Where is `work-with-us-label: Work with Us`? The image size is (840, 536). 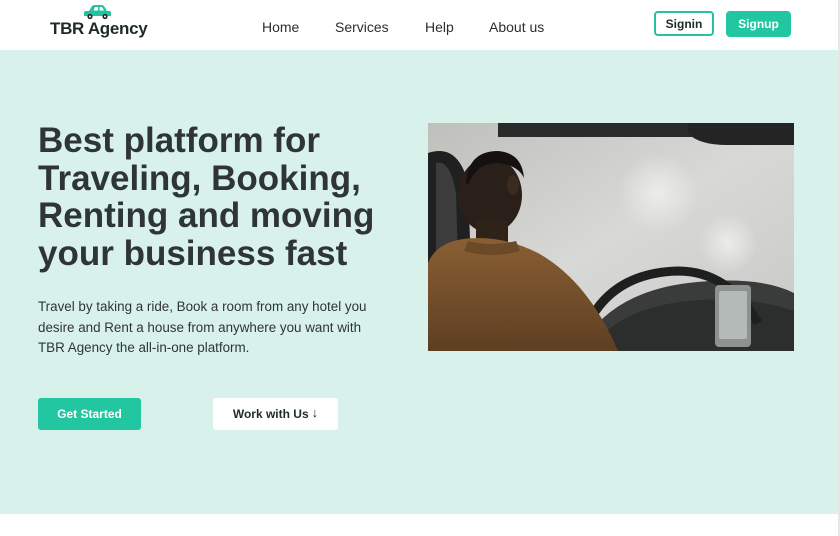
work-with-us-label: Work with Us is located at coordinates (270, 414).